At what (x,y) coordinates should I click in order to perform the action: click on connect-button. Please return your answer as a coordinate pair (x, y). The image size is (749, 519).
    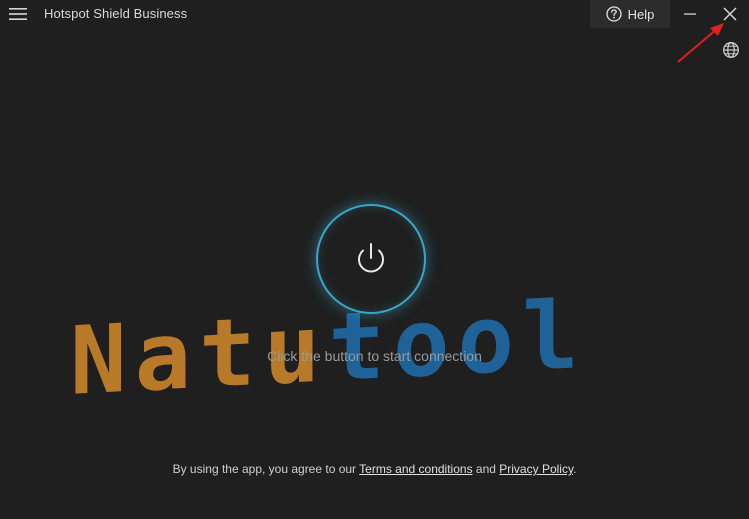
    Looking at the image, I should click on (371, 259).